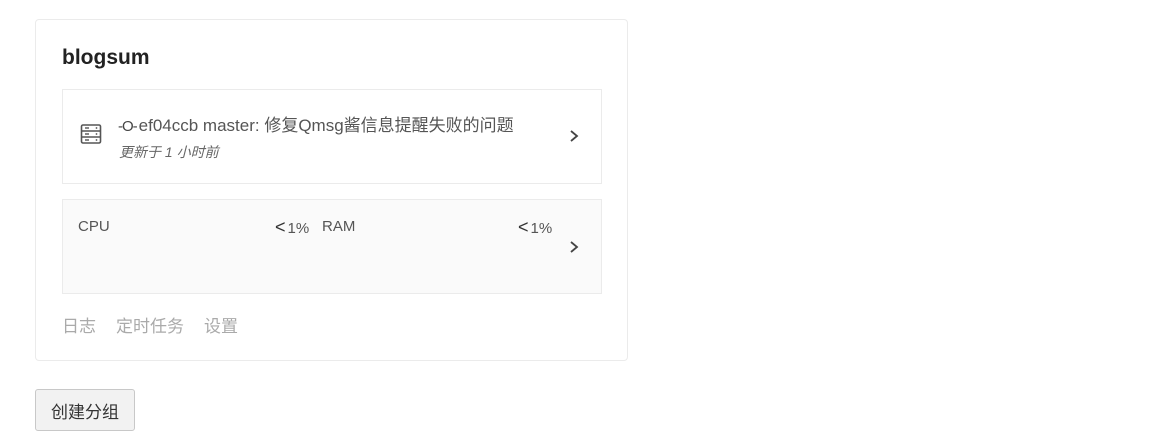  I want to click on cpu-value: <1%, so click(292, 227).